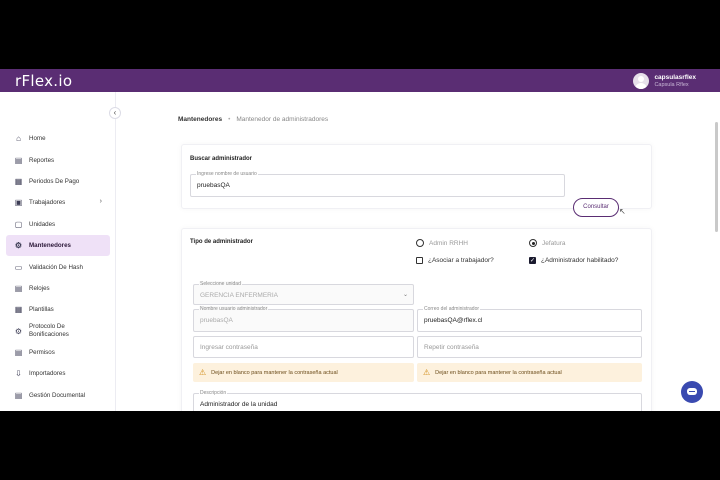  Describe the element at coordinates (671, 84) in the screenshot. I see `user-subtitle: Capsula Rflex` at that location.